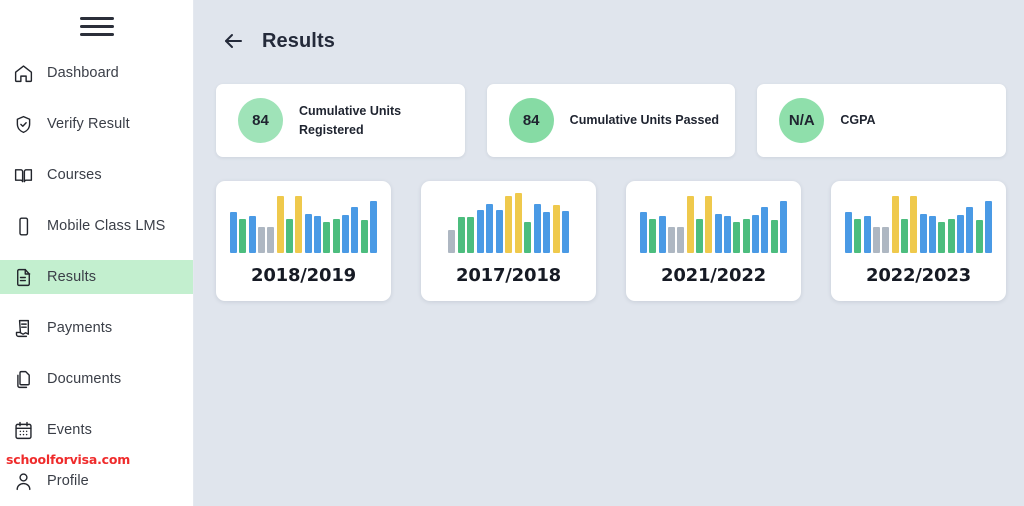  What do you see at coordinates (106, 226) in the screenshot?
I see `sidebar-item-label: Mobile Class LMS` at bounding box center [106, 226].